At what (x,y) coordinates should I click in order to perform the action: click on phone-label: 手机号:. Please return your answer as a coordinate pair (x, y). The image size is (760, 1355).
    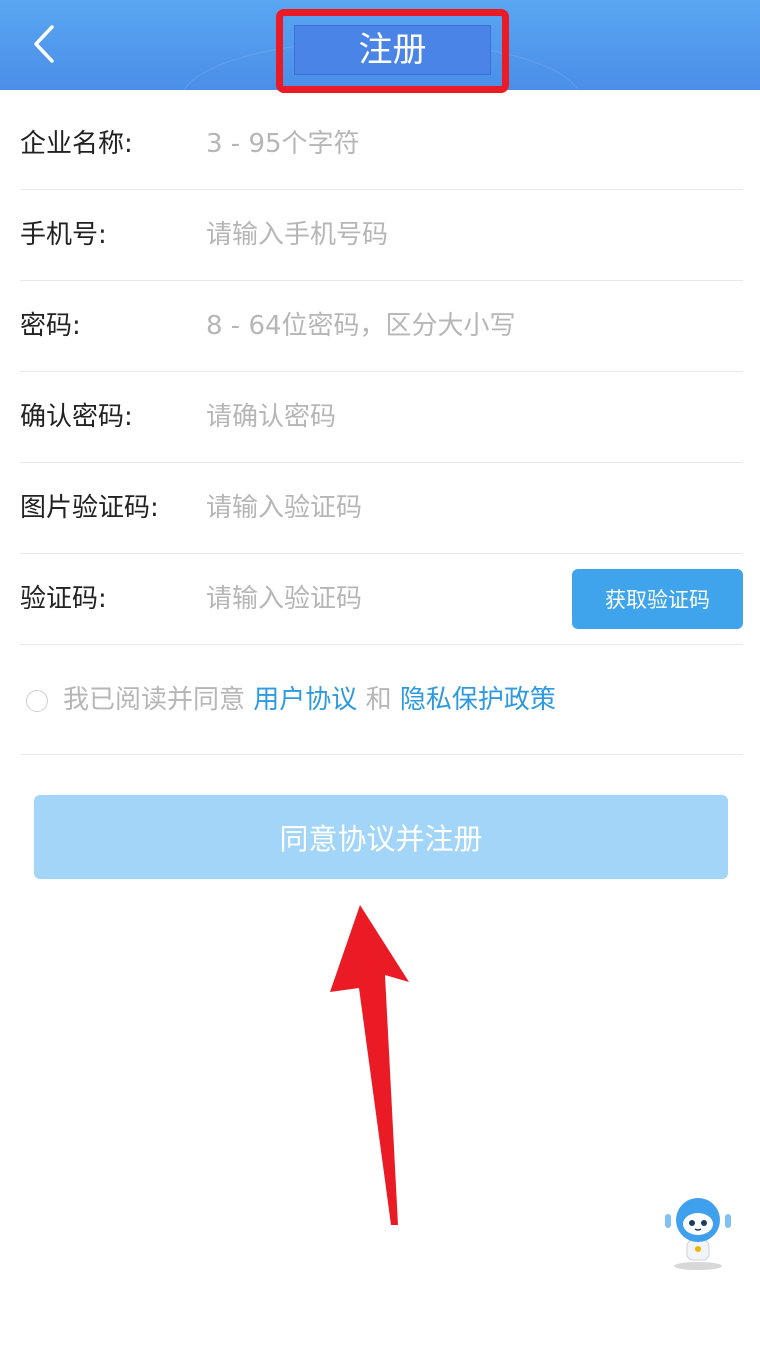
    Looking at the image, I should click on (63, 235).